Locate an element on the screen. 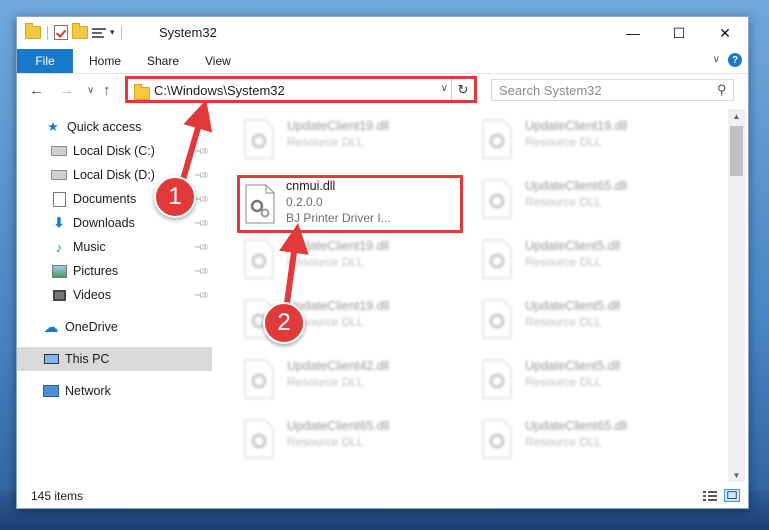 The width and height of the screenshot is (769, 530). details-view-icon is located at coordinates (710, 495).